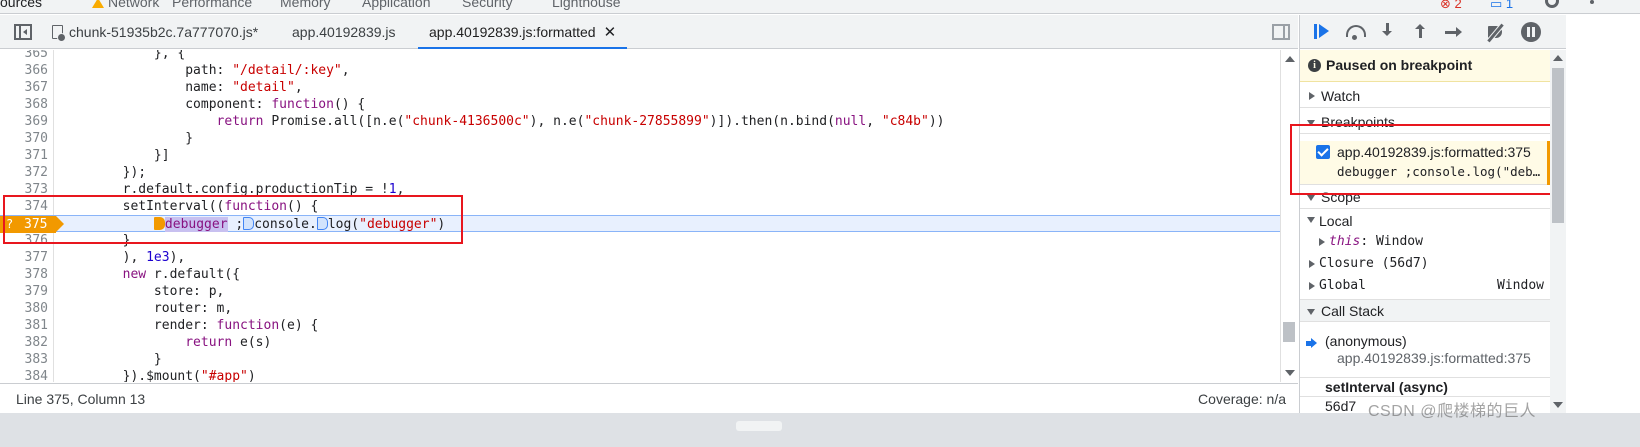  Describe the element at coordinates (1434, 152) in the screenshot. I see `breakpoint-location: app.40192839.js:formatted:375` at that location.